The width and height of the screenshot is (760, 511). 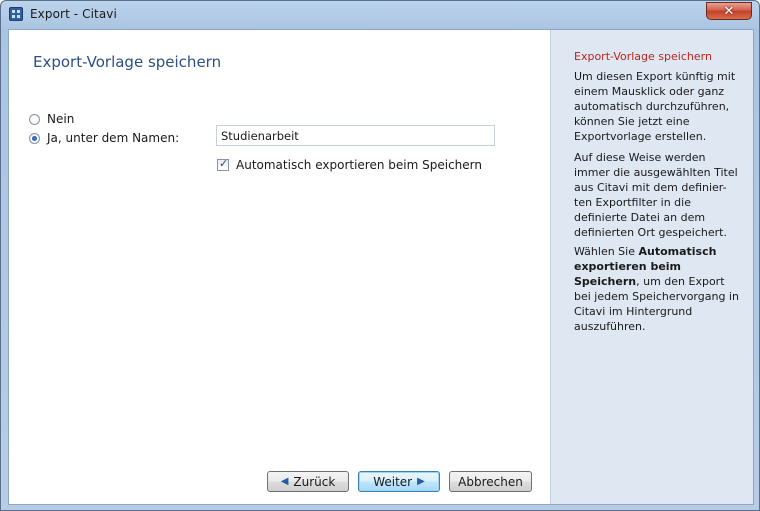 I want to click on radio-ja, so click(x=34, y=138).